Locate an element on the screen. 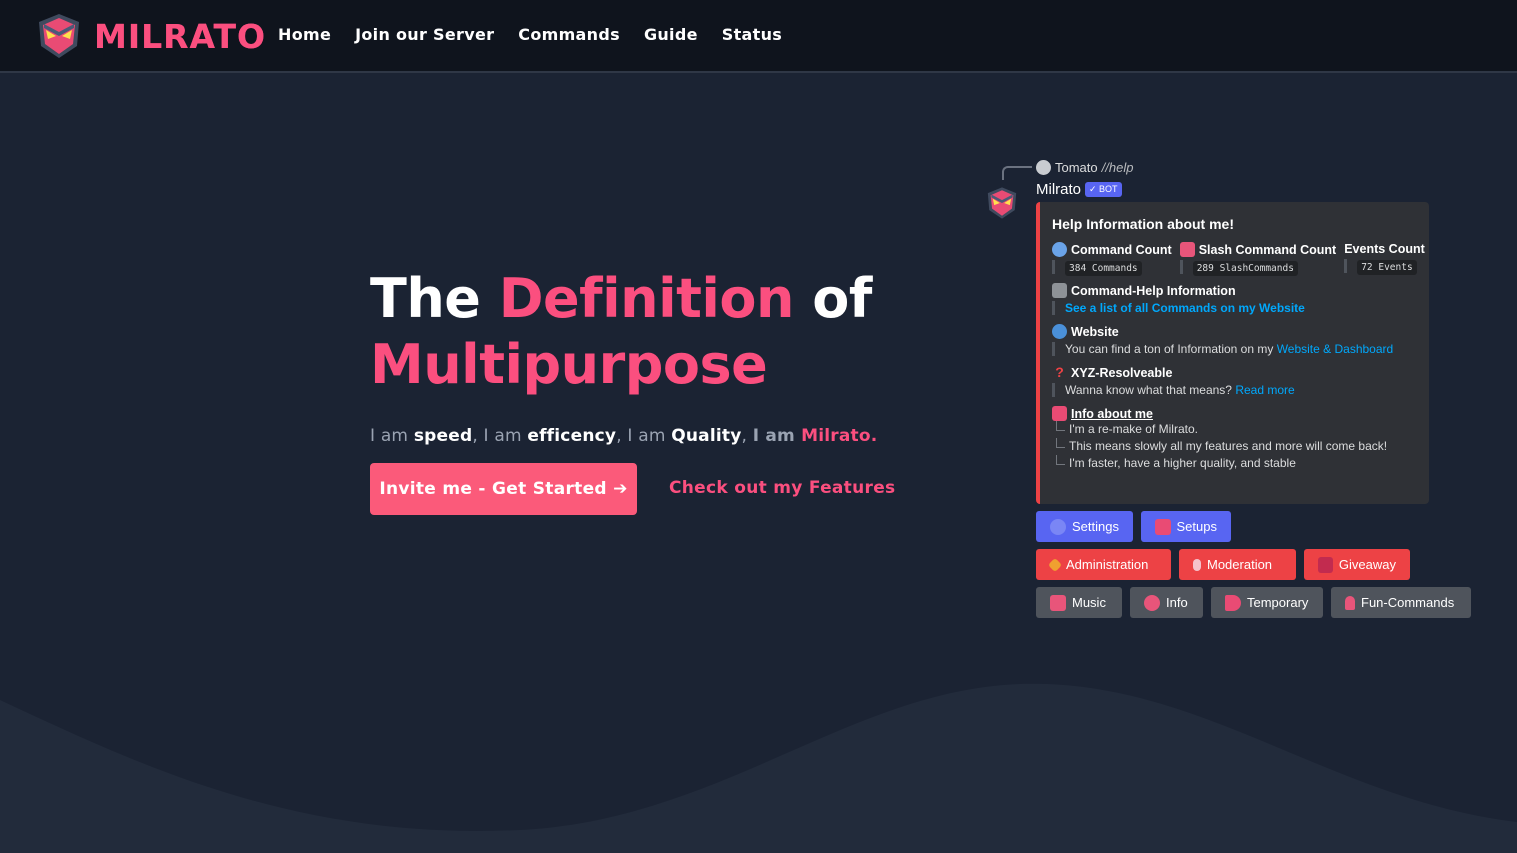 The image size is (1517, 853). button-label: Moderation is located at coordinates (1240, 564).